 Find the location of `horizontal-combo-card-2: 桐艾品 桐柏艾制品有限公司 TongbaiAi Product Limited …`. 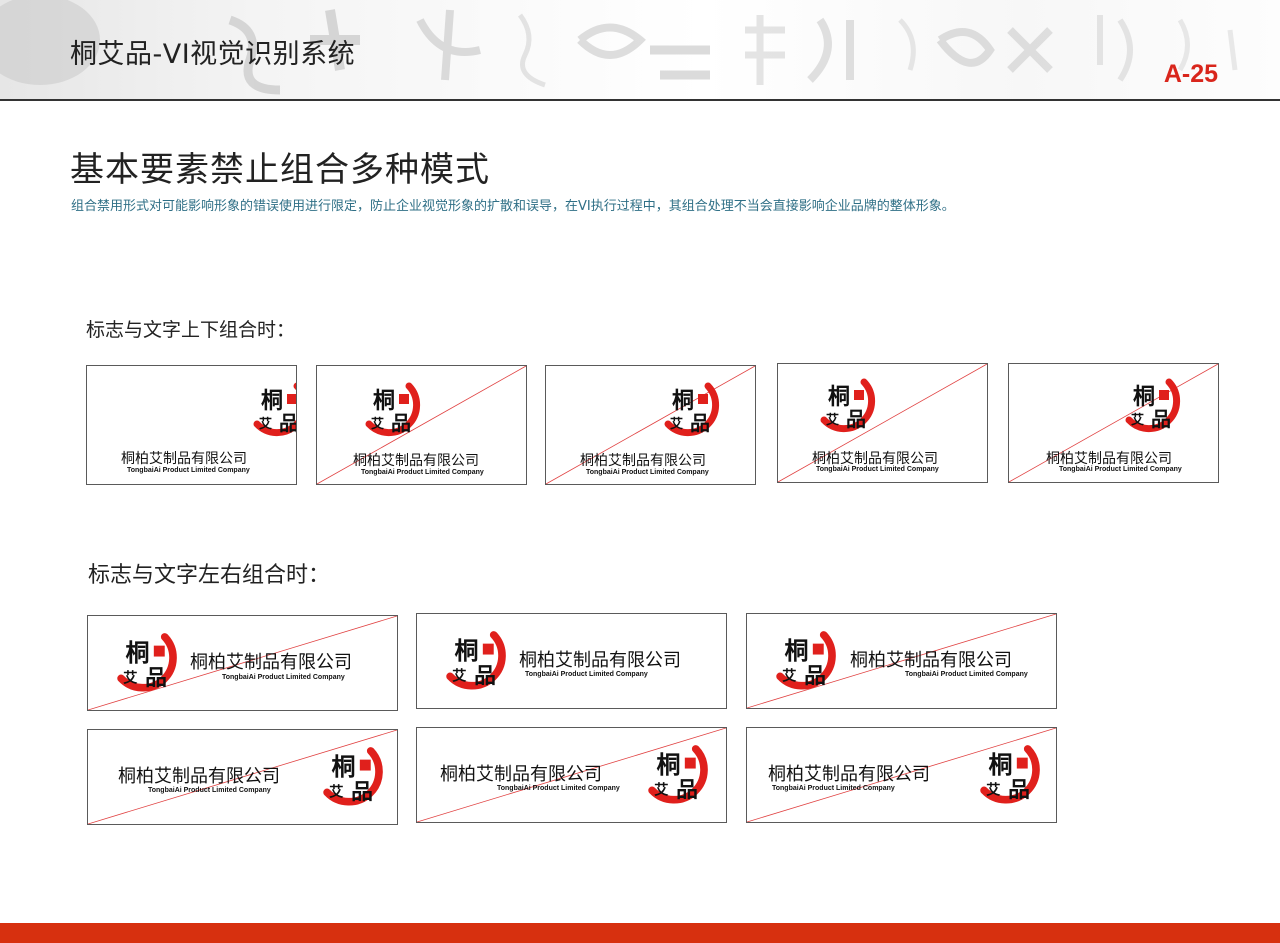

horizontal-combo-card-2: 桐艾品 桐柏艾制品有限公司 TongbaiAi Product Limited … is located at coordinates (571, 661).